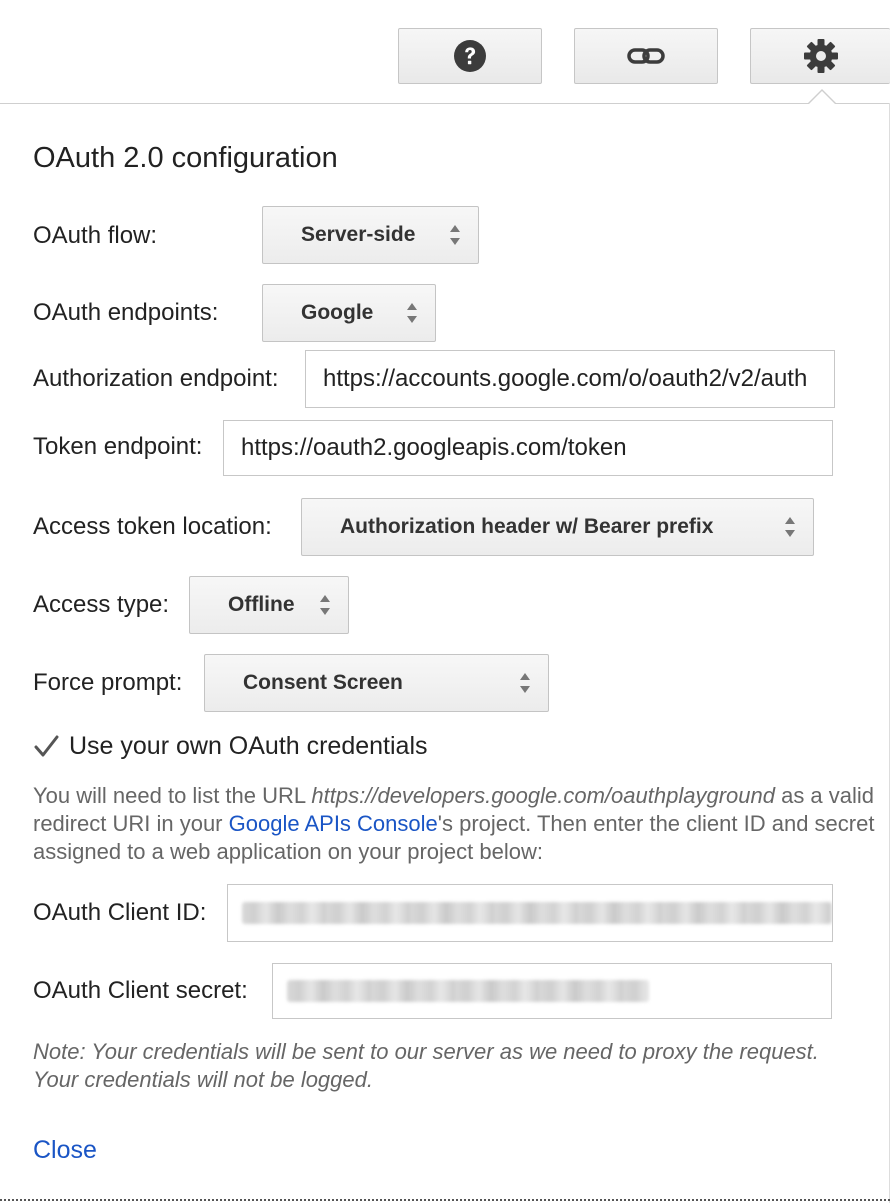  What do you see at coordinates (140, 990) in the screenshot?
I see `client-secret-label: OAuth Client secret:` at bounding box center [140, 990].